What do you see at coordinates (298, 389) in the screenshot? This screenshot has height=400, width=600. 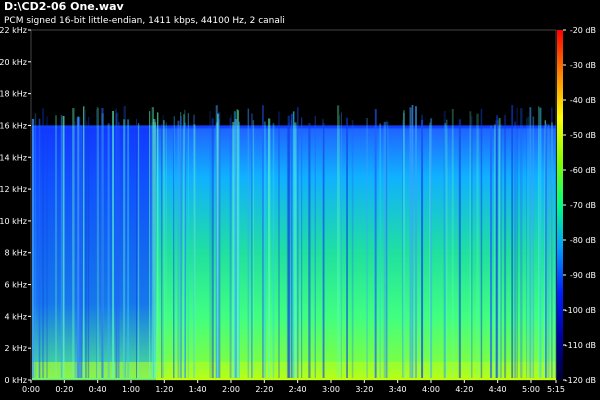 I see `time-tick-label: 2:40` at bounding box center [298, 389].